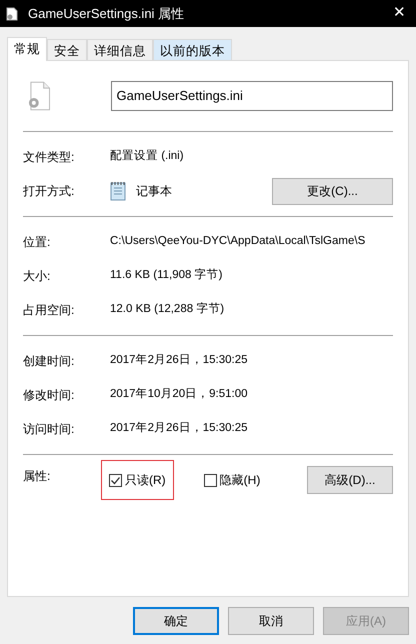 The height and width of the screenshot is (644, 416). I want to click on field-label: 大小:, so click(37, 276).